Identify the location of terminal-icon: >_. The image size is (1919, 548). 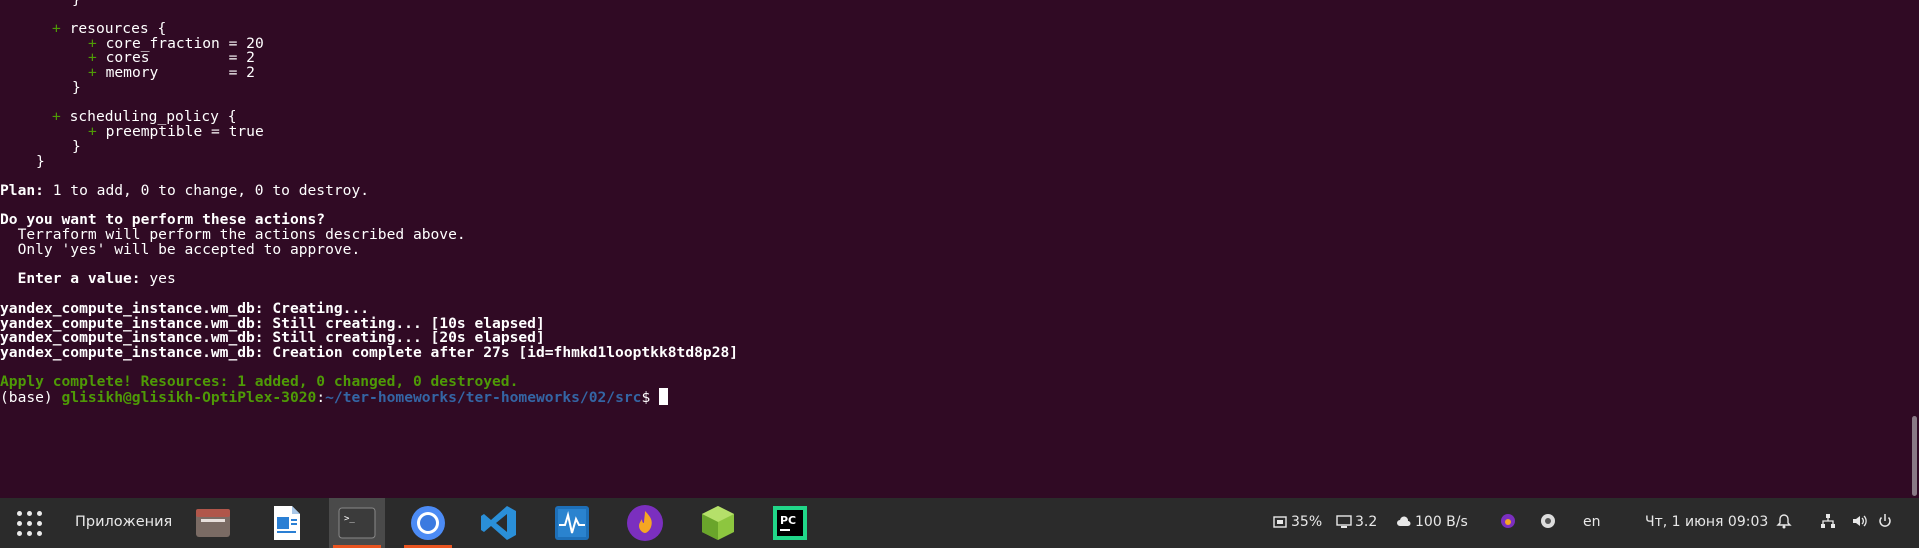
(357, 523).